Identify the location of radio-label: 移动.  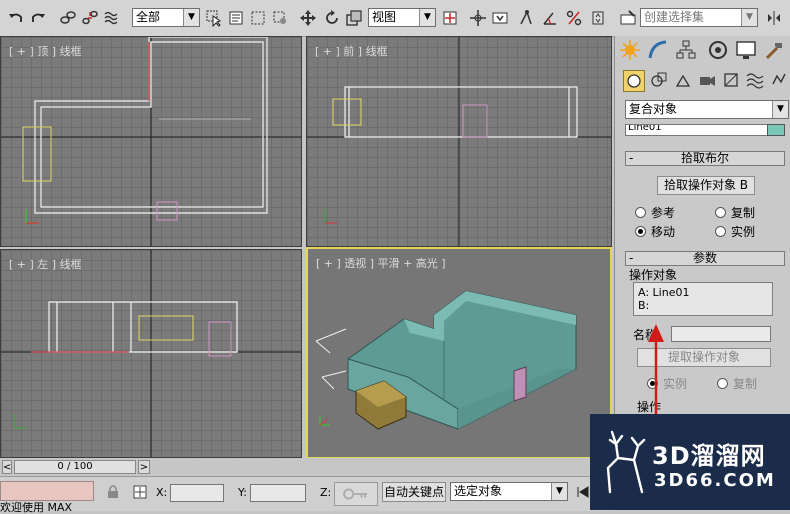
(663, 232).